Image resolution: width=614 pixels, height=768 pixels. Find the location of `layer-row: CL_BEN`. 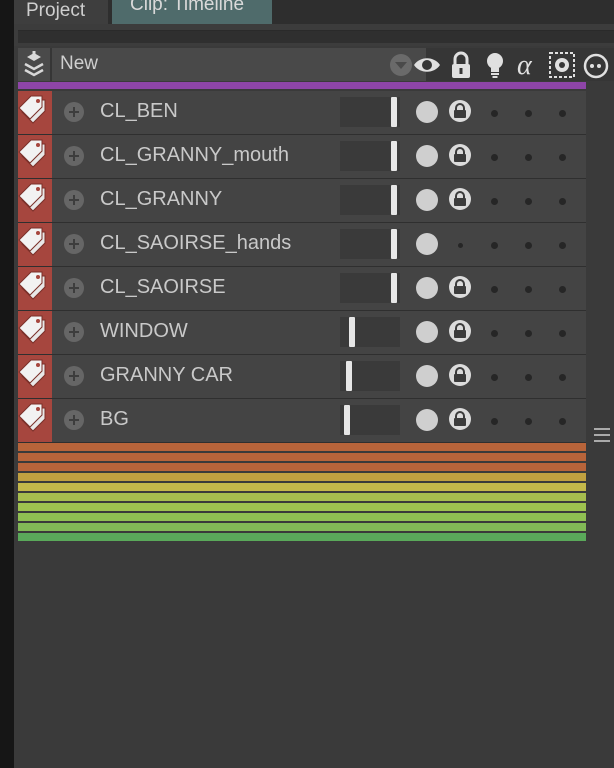

layer-row: CL_BEN is located at coordinates (302, 113).